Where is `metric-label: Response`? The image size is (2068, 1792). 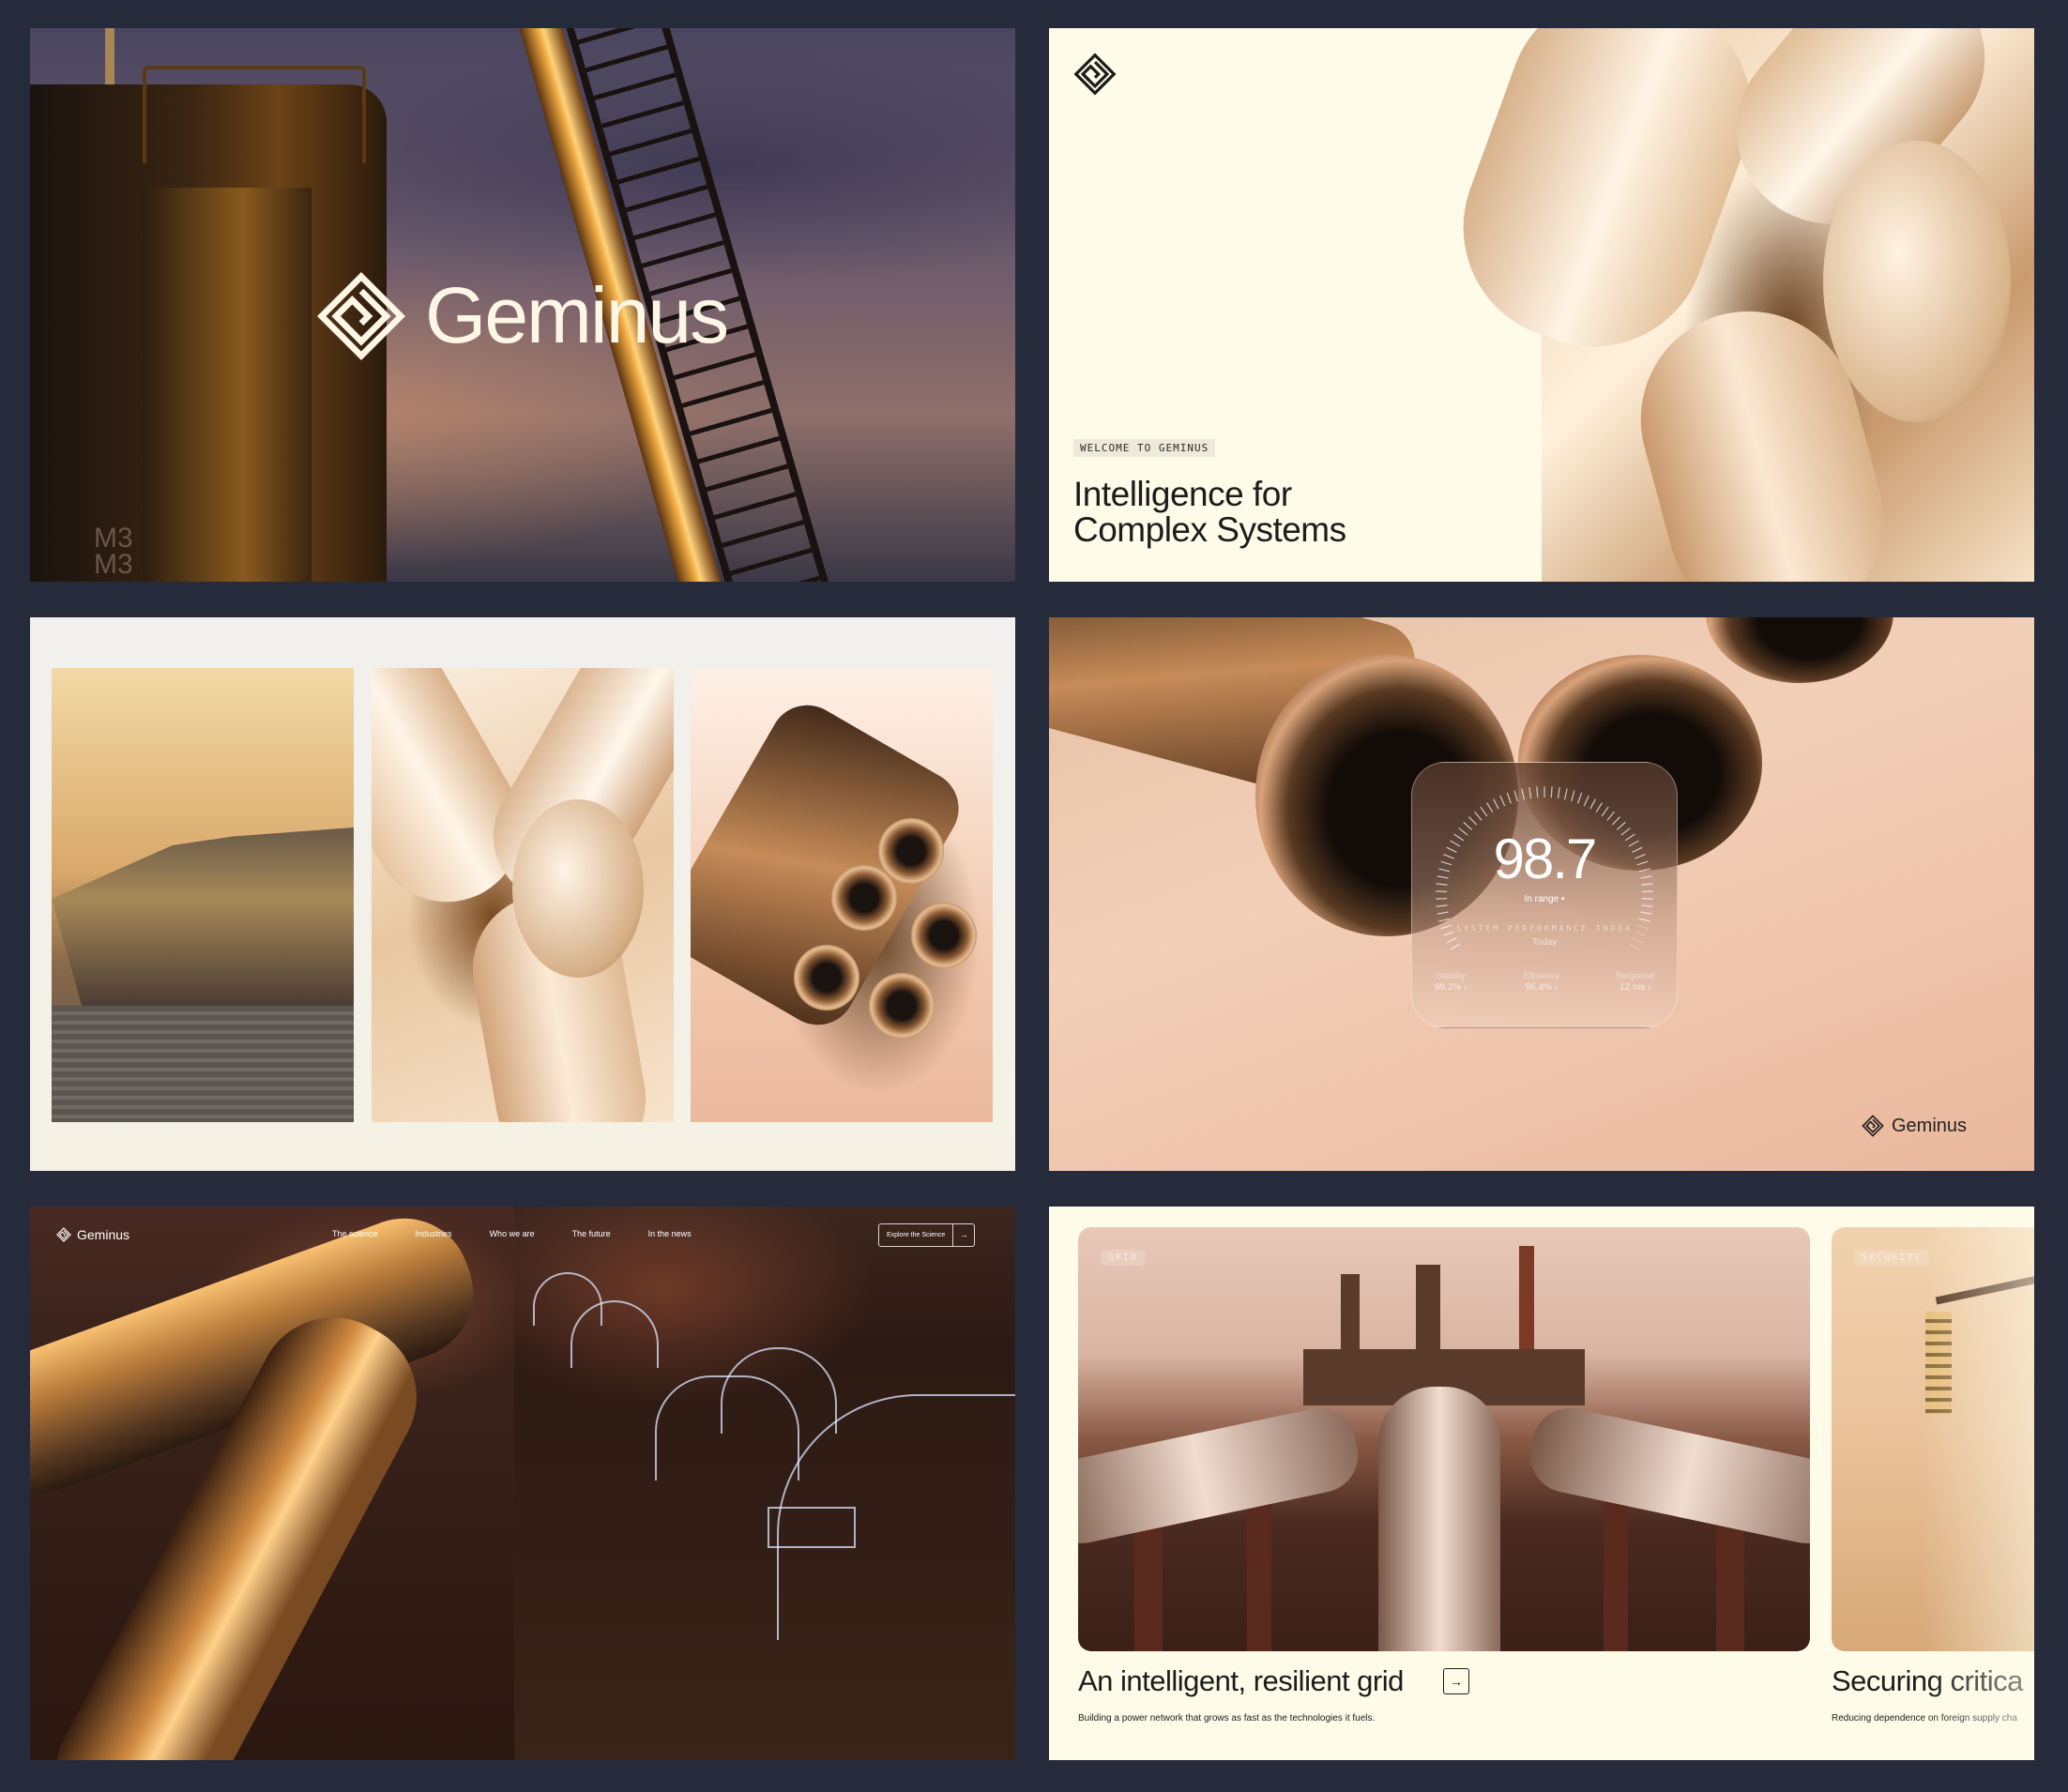
metric-label: Response is located at coordinates (1635, 975).